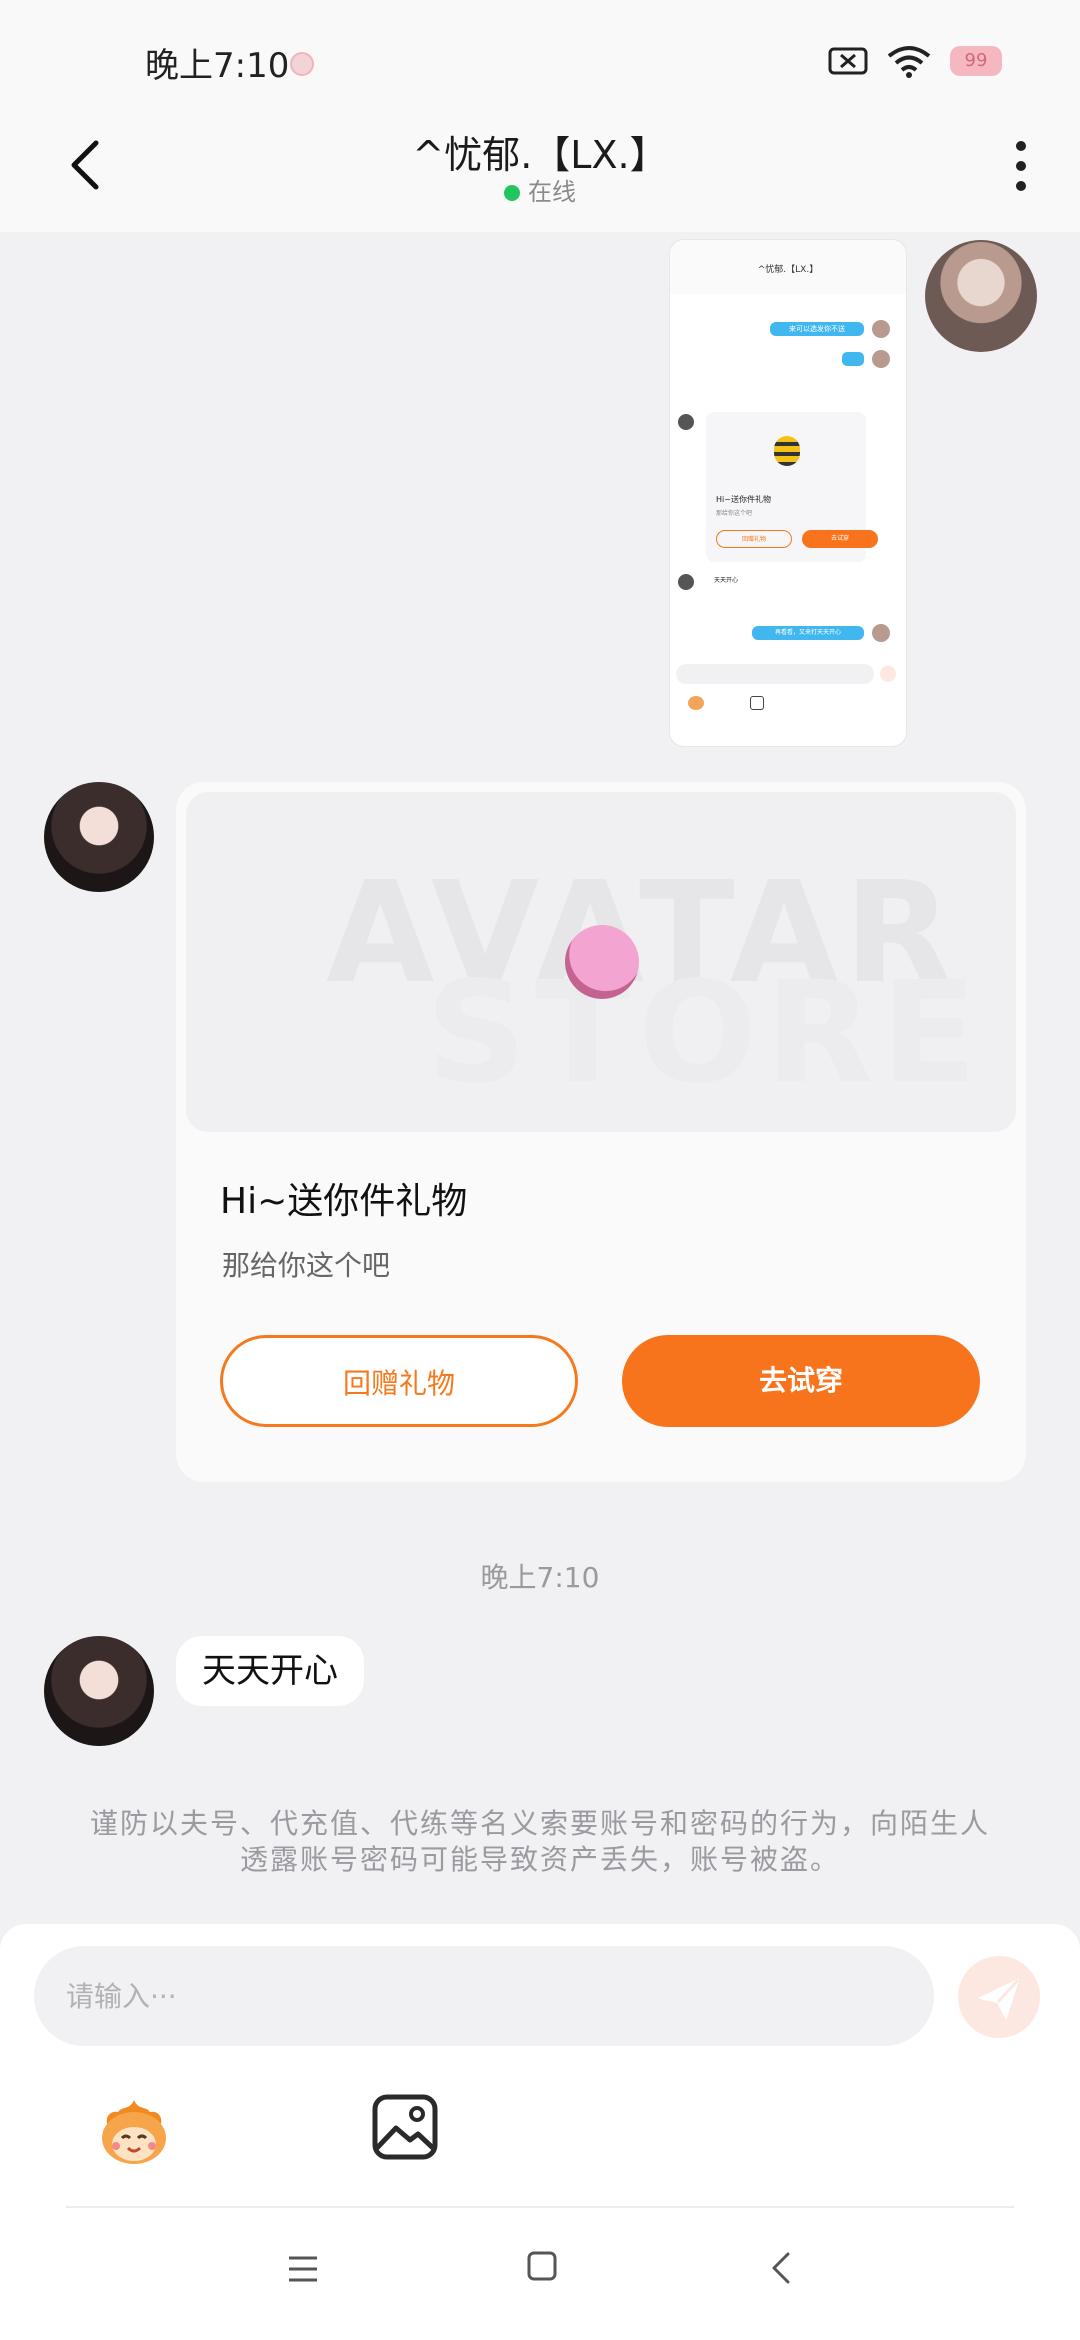 This screenshot has width=1080, height=2340. What do you see at coordinates (552, 192) in the screenshot?
I see `online-status-label: 在线` at bounding box center [552, 192].